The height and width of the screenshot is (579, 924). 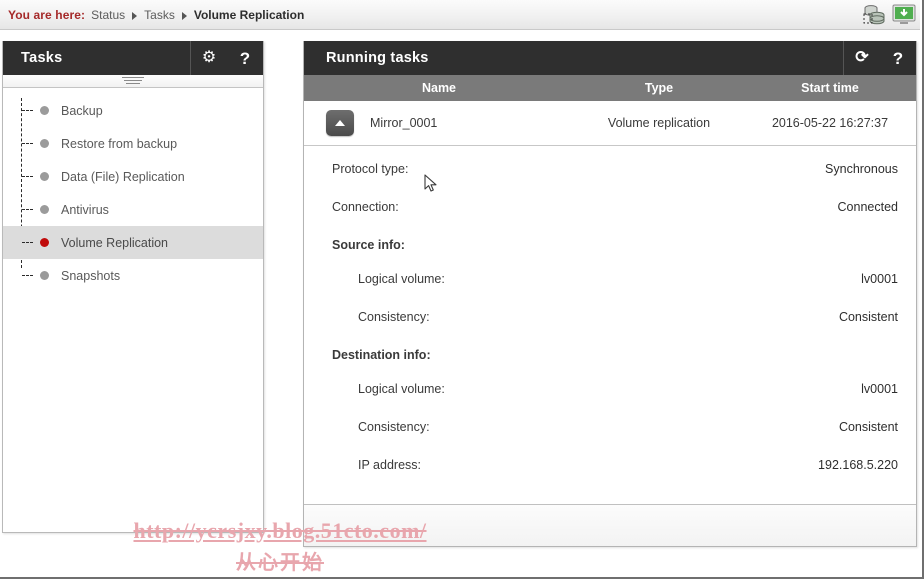 I want to click on gear-icon: ⚙, so click(x=209, y=58).